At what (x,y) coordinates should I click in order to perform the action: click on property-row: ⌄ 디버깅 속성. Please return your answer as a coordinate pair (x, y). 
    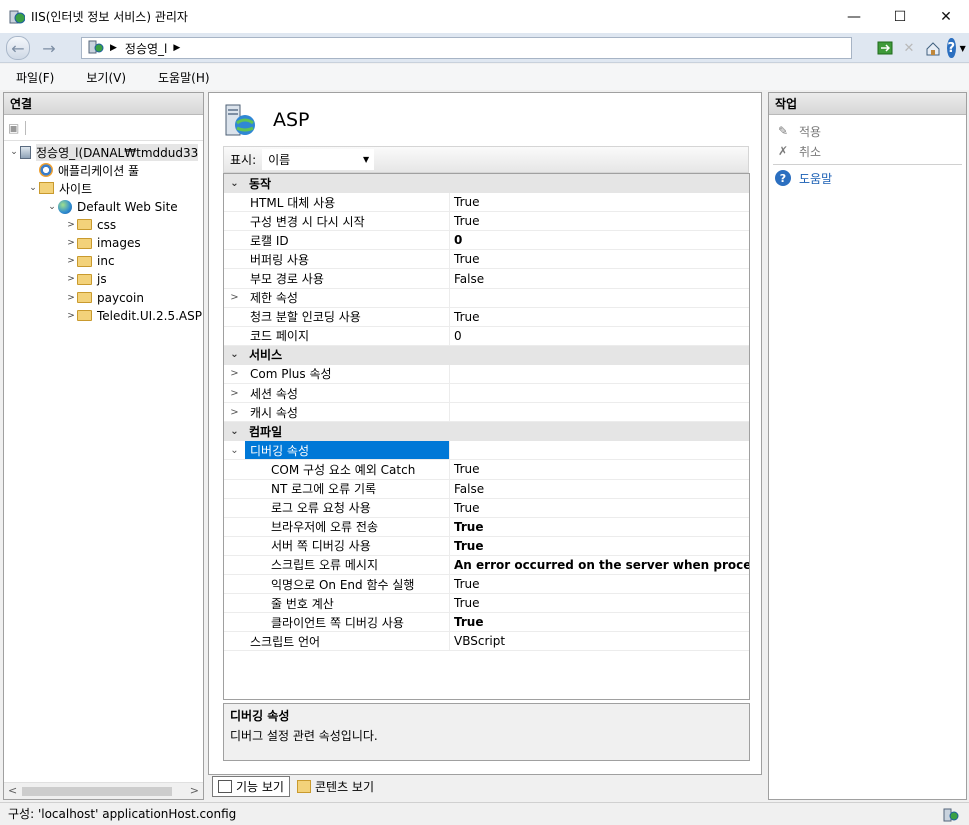
    Looking at the image, I should click on (486, 451).